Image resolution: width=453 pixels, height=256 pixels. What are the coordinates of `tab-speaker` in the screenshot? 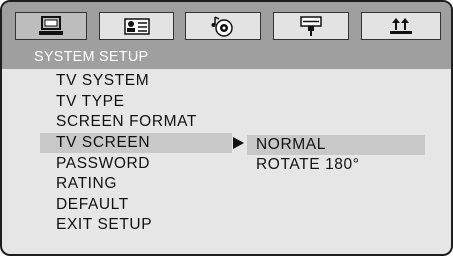 It's located at (311, 26).